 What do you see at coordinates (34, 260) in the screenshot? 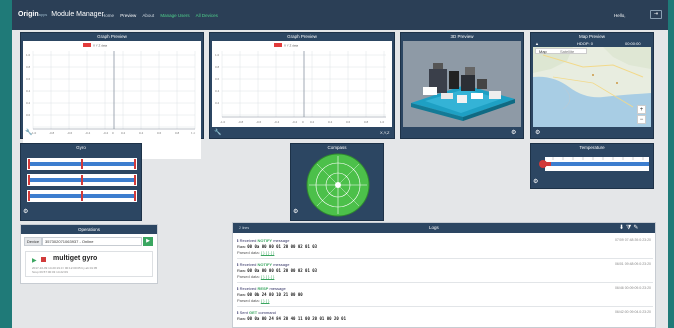
I see `play-icon: ▶` at bounding box center [34, 260].